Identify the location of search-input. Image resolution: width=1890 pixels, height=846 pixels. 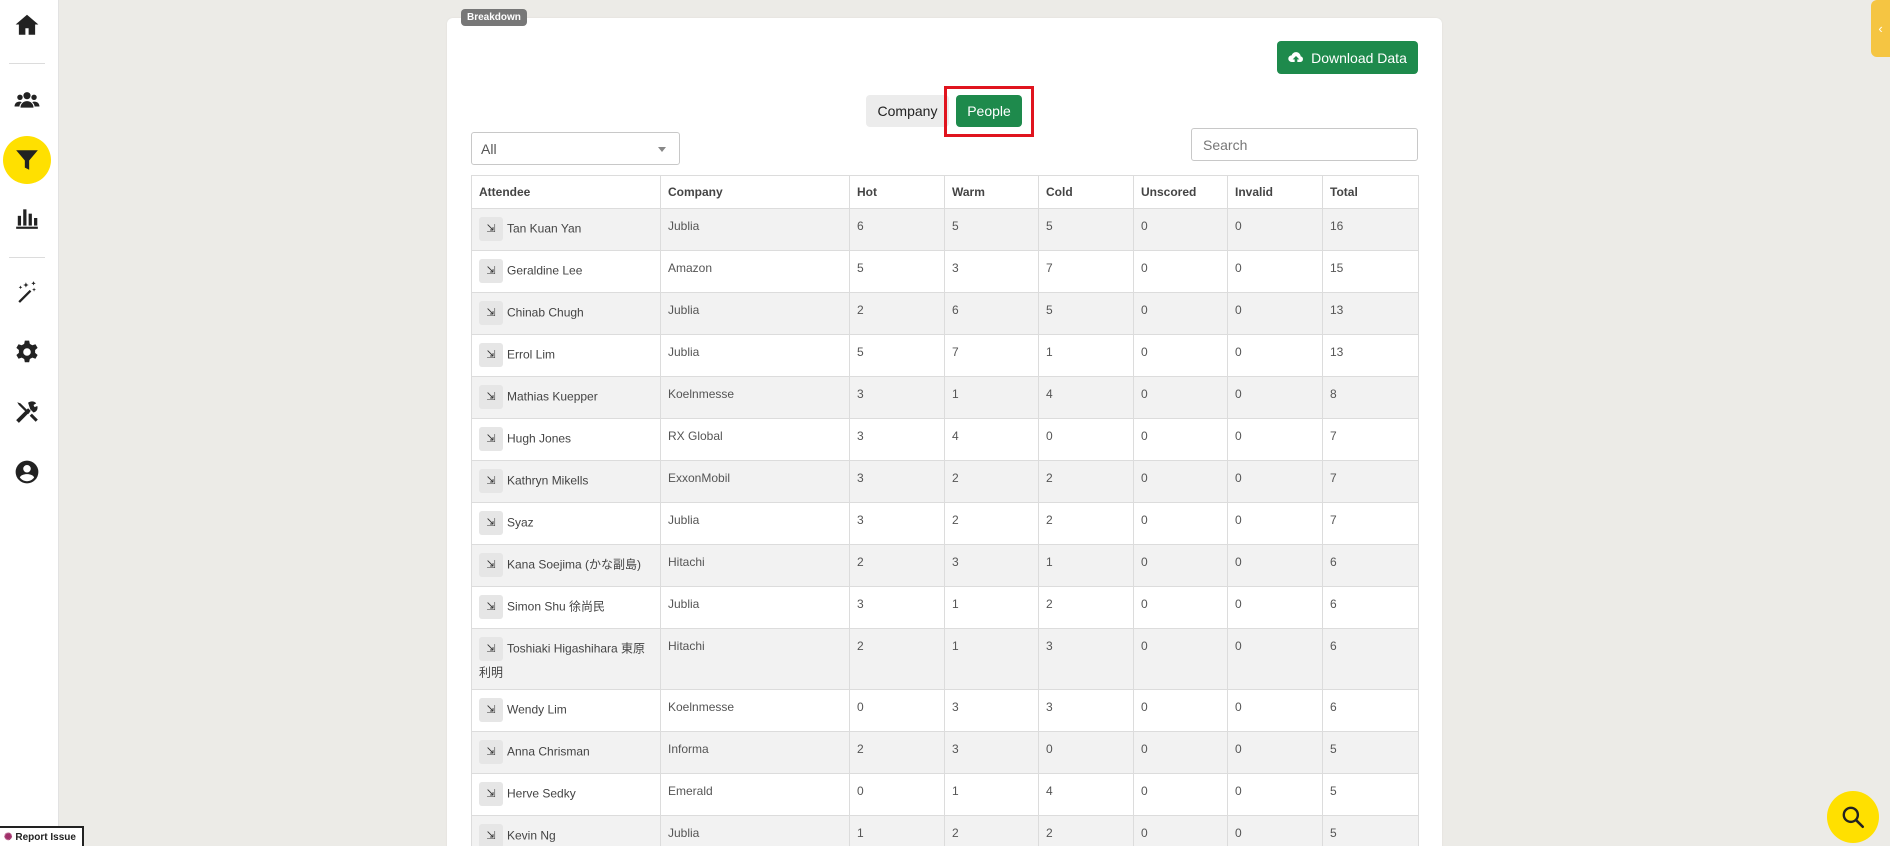
(1304, 144).